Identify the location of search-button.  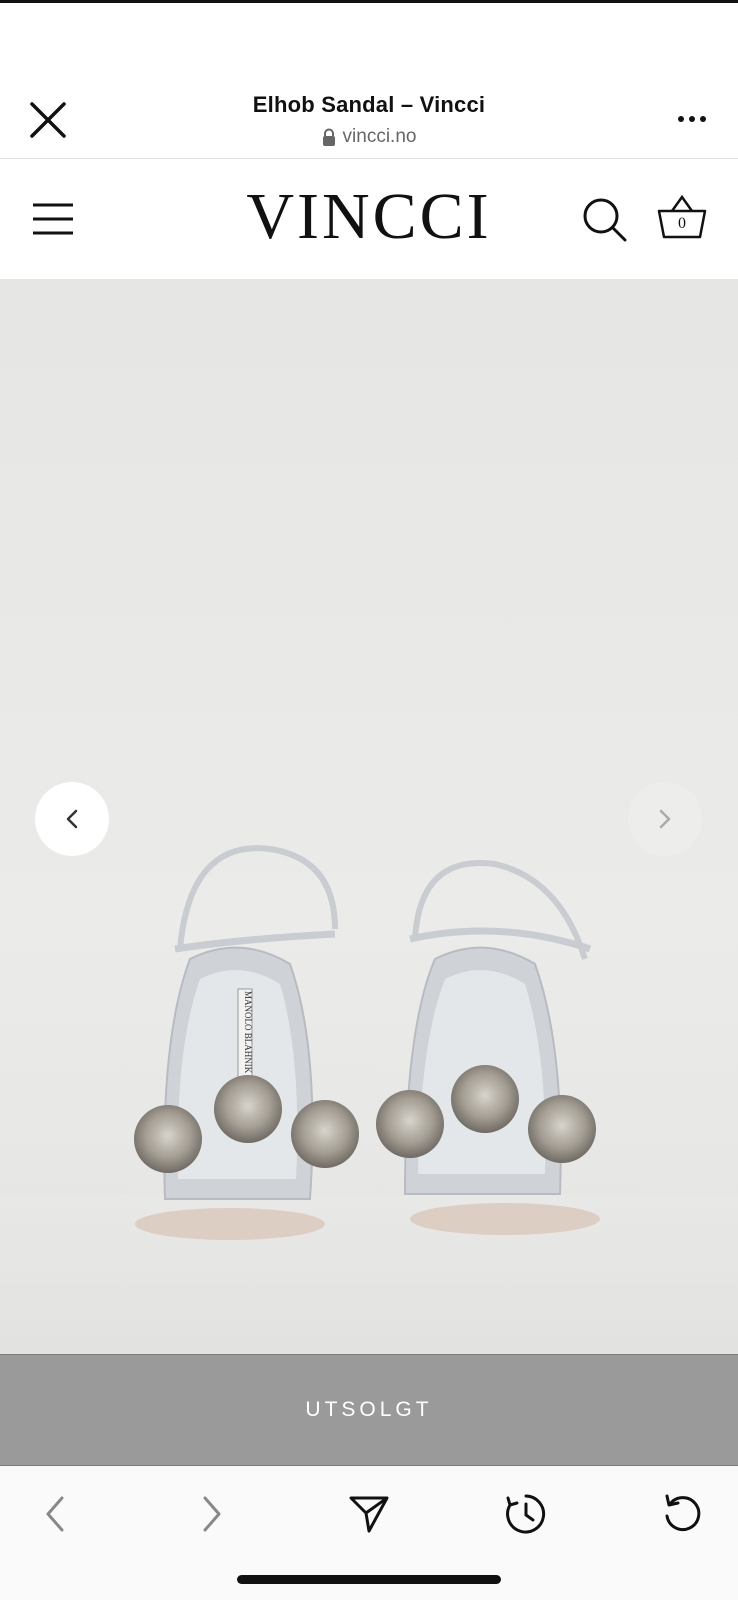
(605, 220).